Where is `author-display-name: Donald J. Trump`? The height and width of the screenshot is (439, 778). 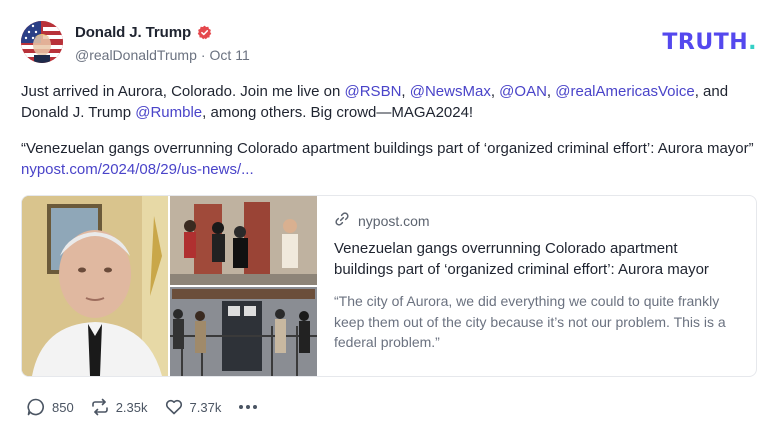 author-display-name: Donald J. Trump is located at coordinates (133, 32).